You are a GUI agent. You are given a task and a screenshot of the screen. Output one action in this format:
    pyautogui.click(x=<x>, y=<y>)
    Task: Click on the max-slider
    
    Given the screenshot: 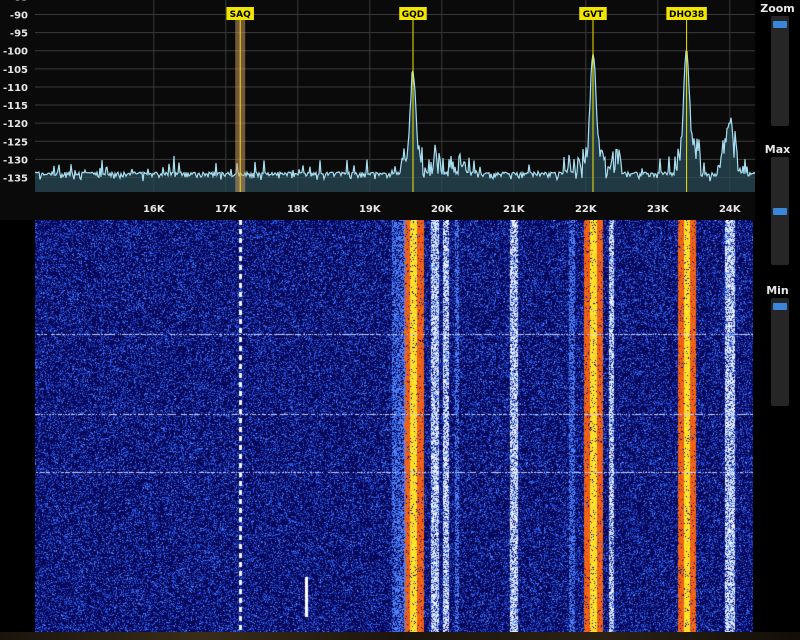 What is the action you would take?
    pyautogui.click(x=780, y=211)
    